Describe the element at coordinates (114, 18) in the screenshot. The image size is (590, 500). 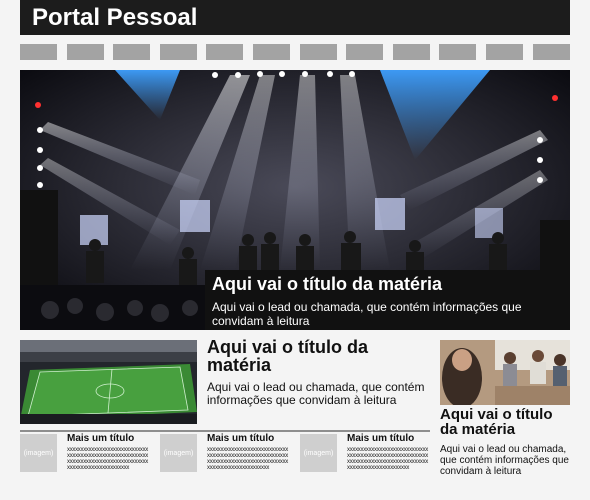
I see `site-title: Portal Pessoal` at that location.